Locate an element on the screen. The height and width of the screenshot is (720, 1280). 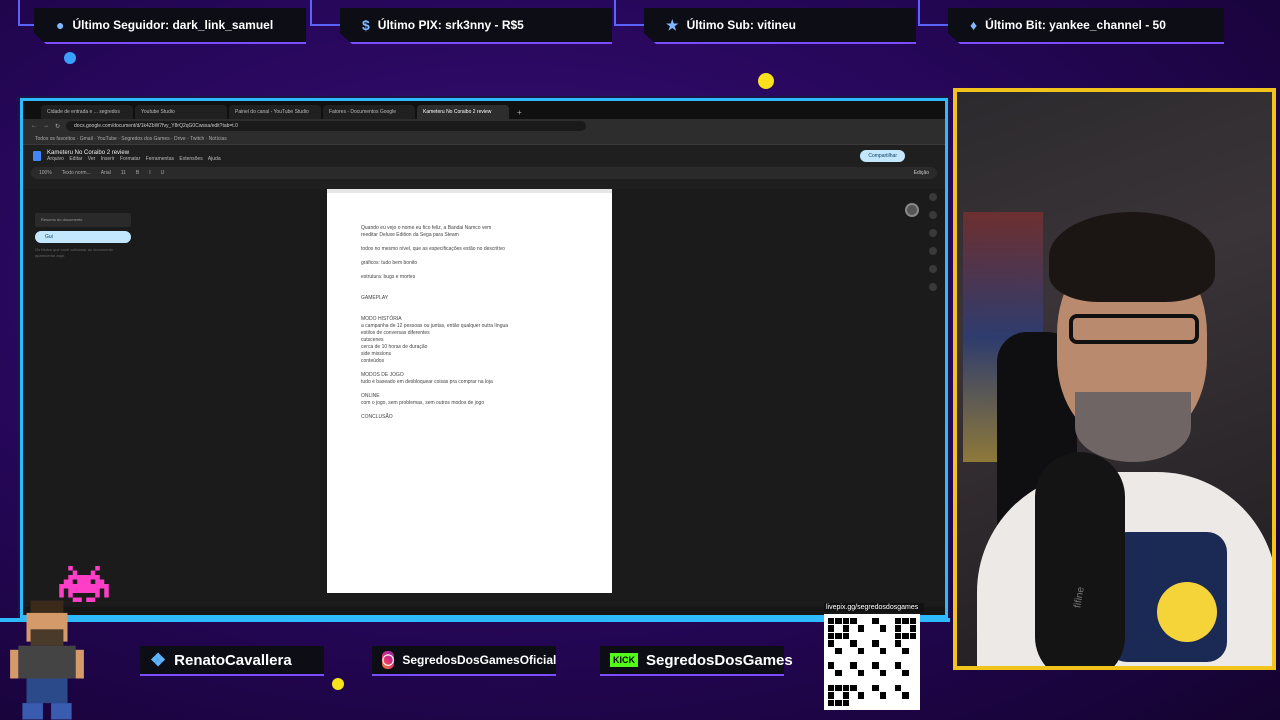
frame-ornament is located at coordinates (631, 13).